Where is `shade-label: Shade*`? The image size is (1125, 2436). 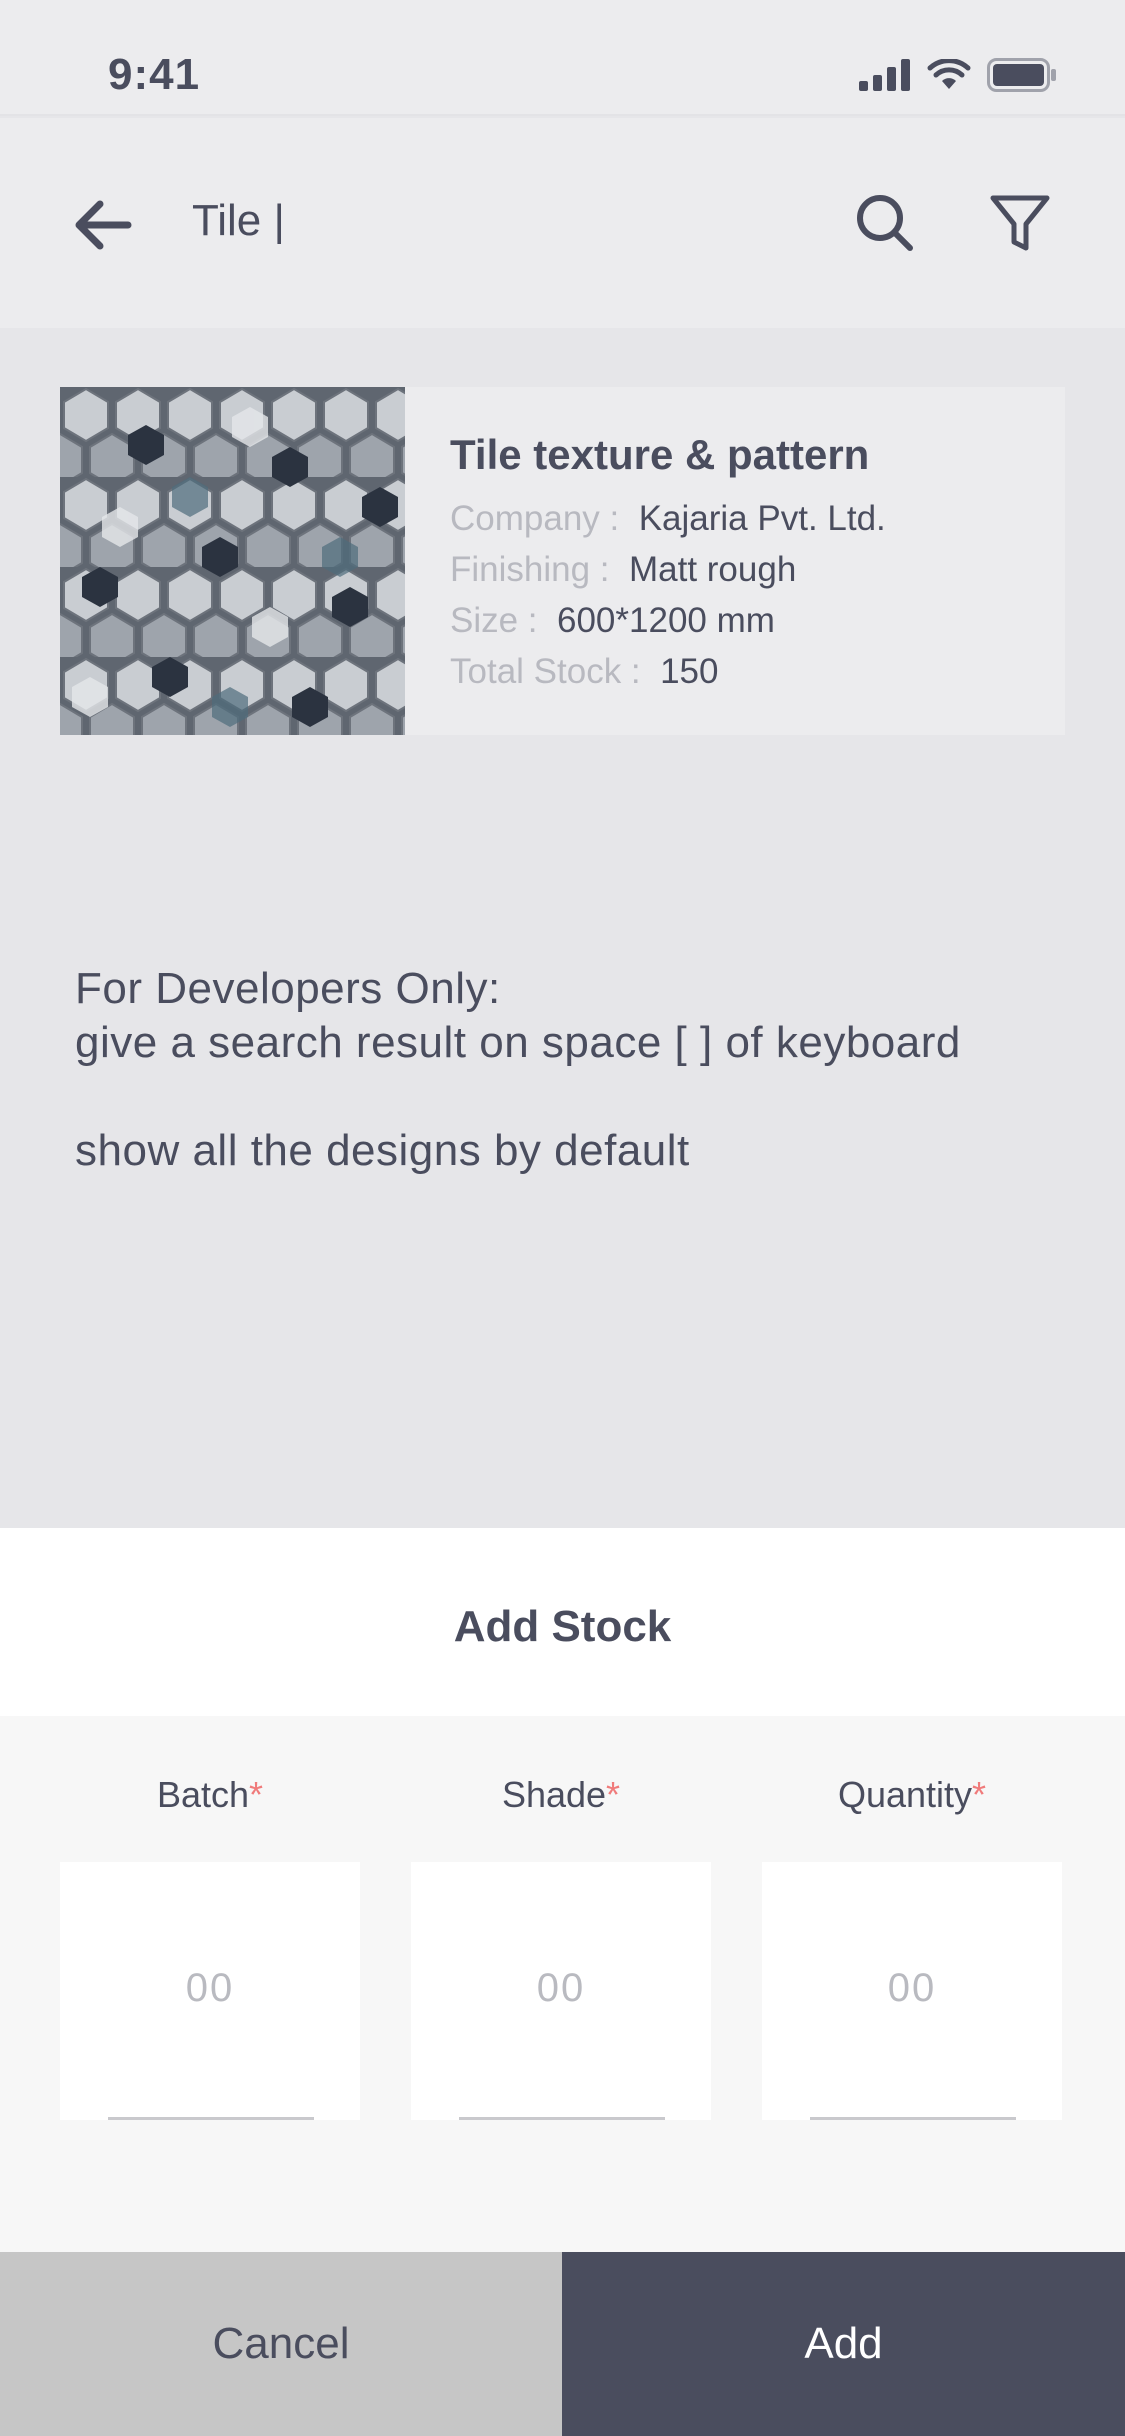
shade-label: Shade* is located at coordinates (561, 1800).